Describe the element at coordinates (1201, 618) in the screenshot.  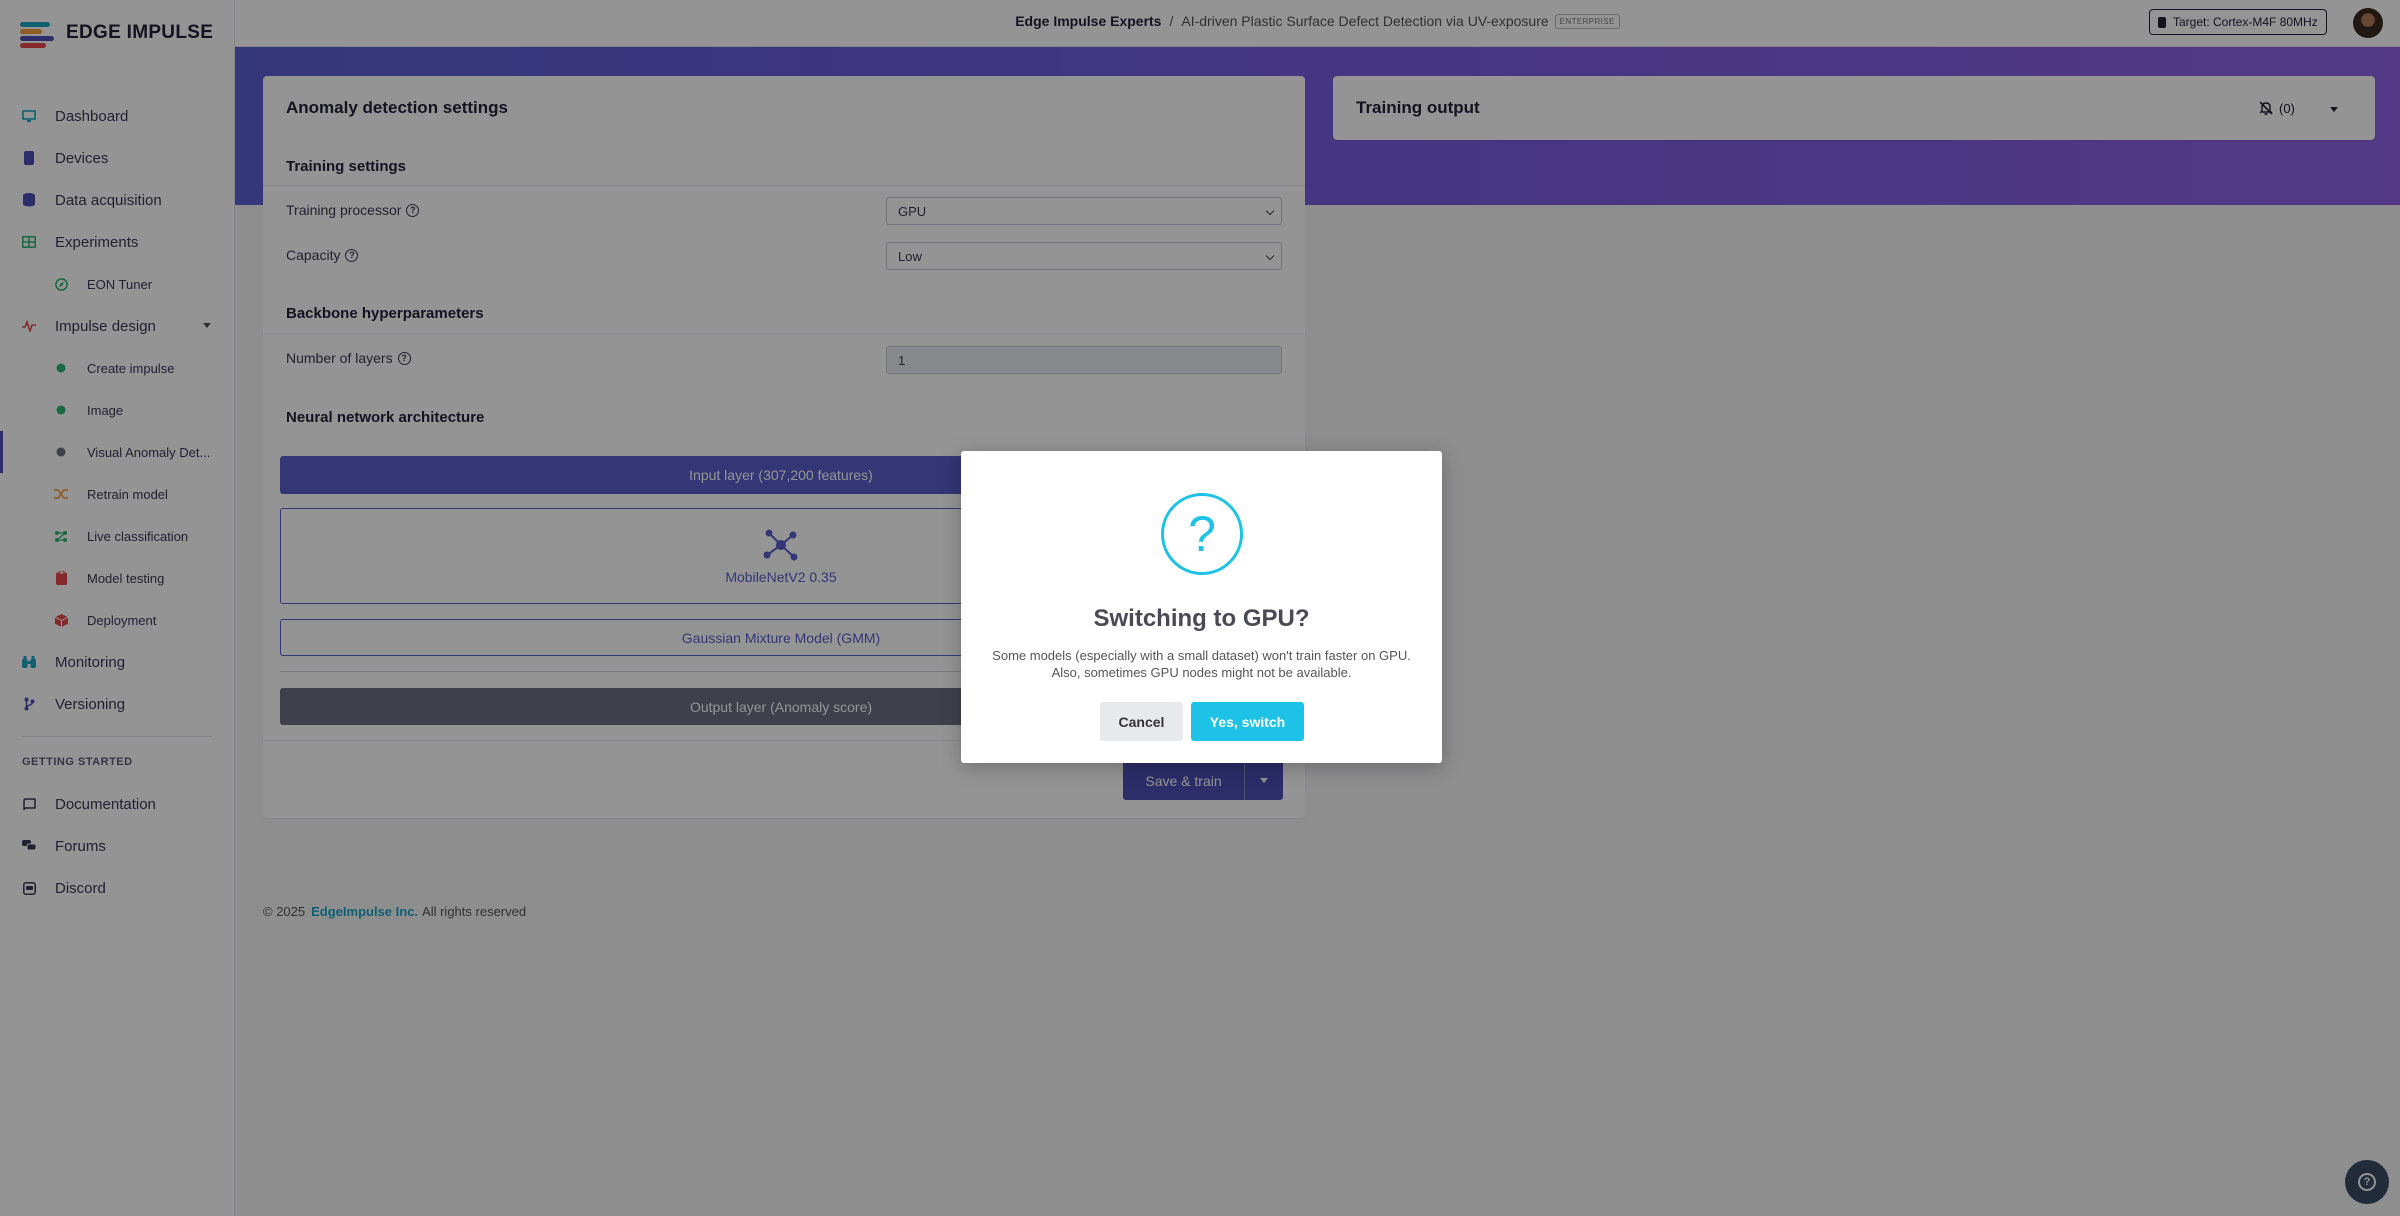
I see `dialog-title: Switching to GPU?` at that location.